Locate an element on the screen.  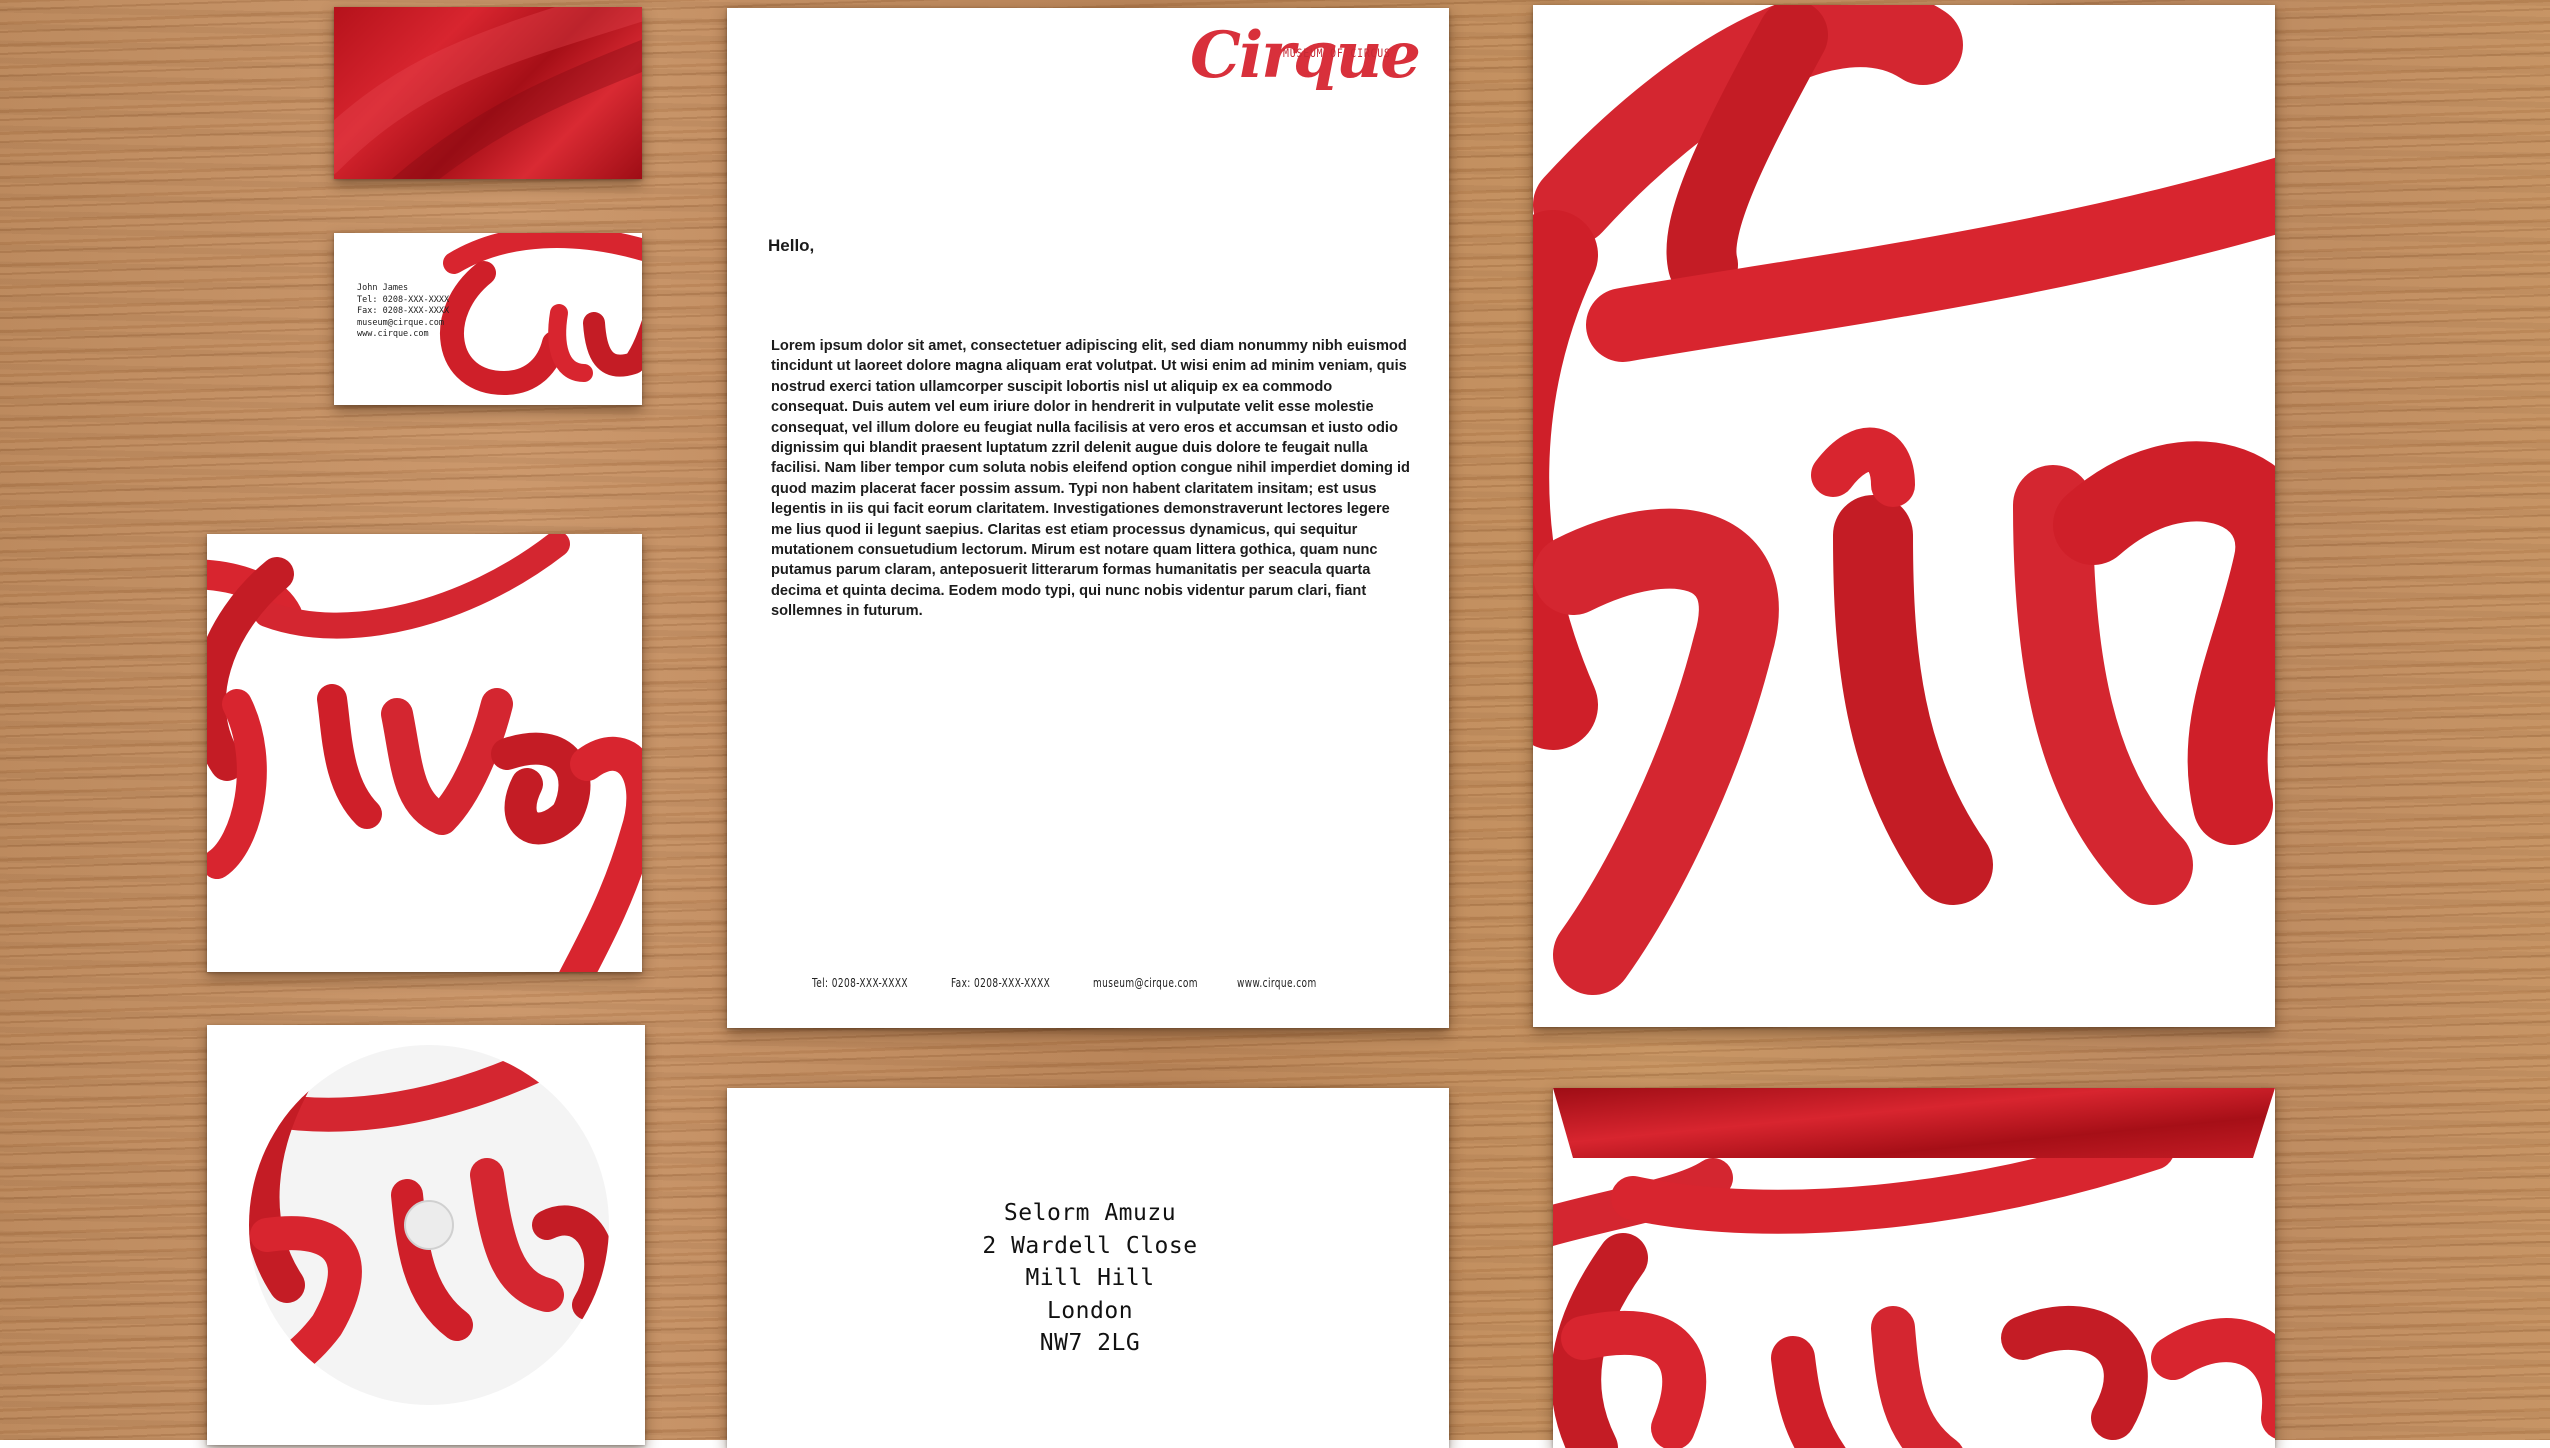
address-line-area: Mill Hill is located at coordinates (1090, 1278).